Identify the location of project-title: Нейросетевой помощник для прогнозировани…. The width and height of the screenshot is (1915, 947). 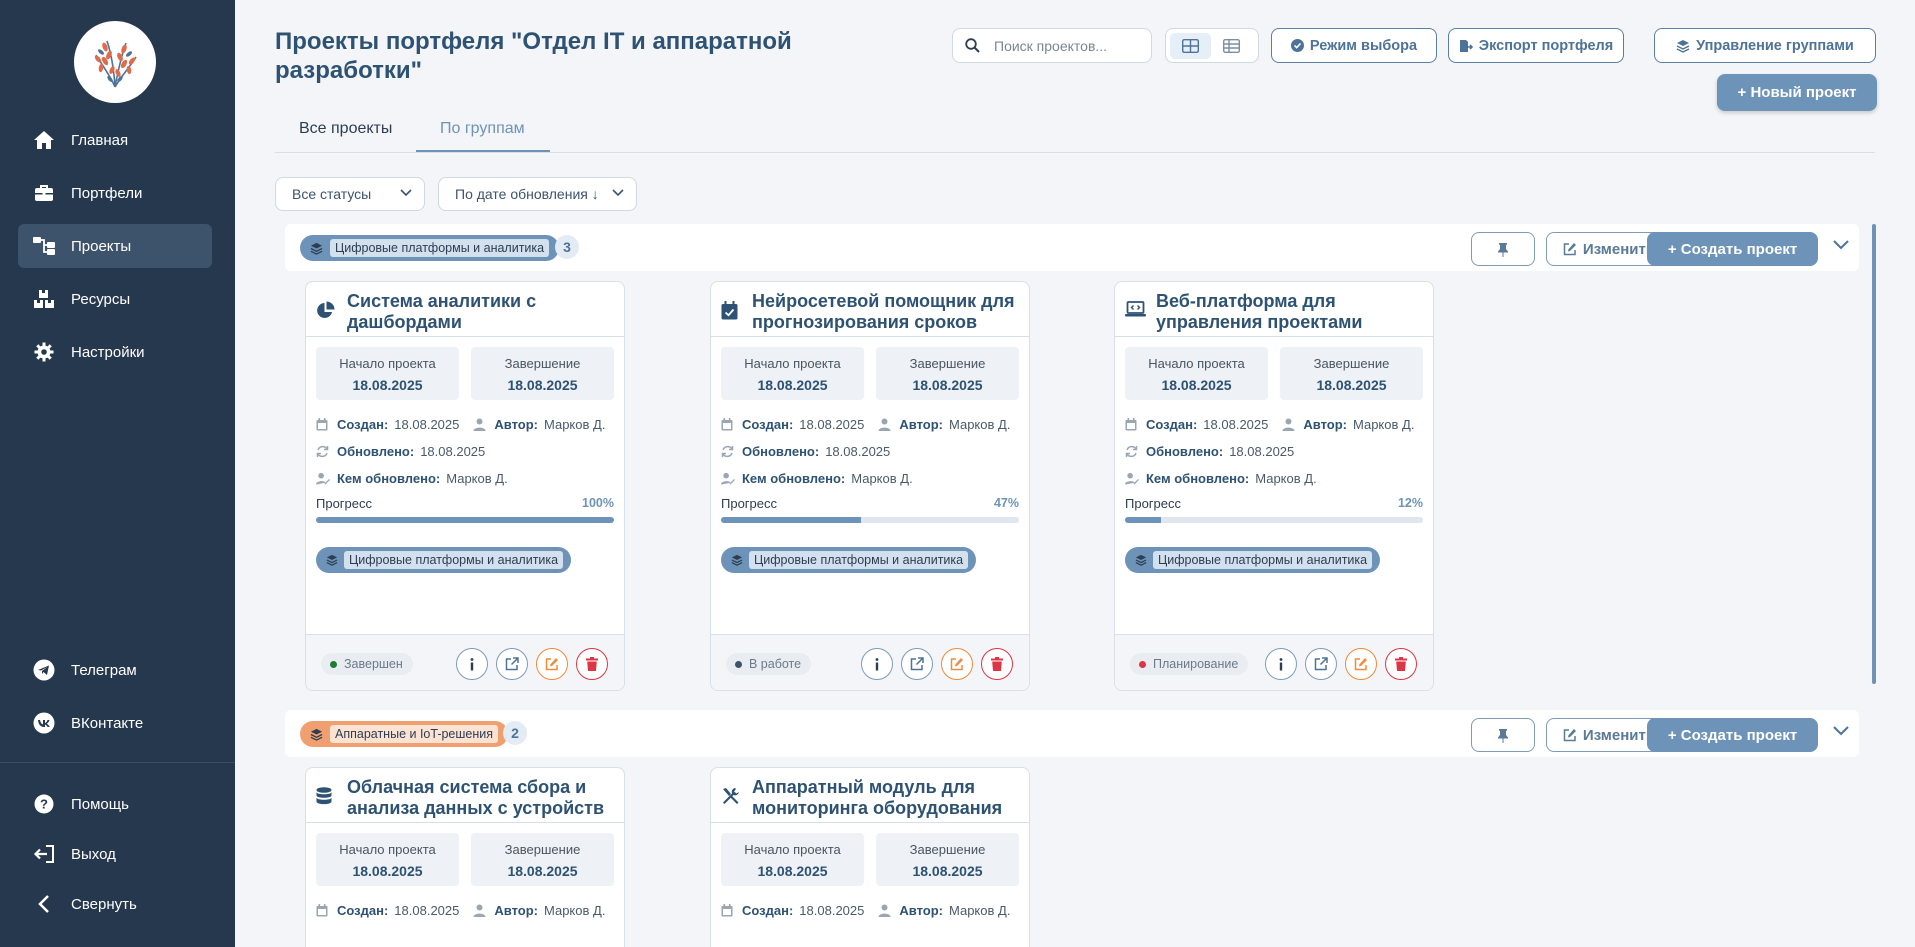
(885, 312).